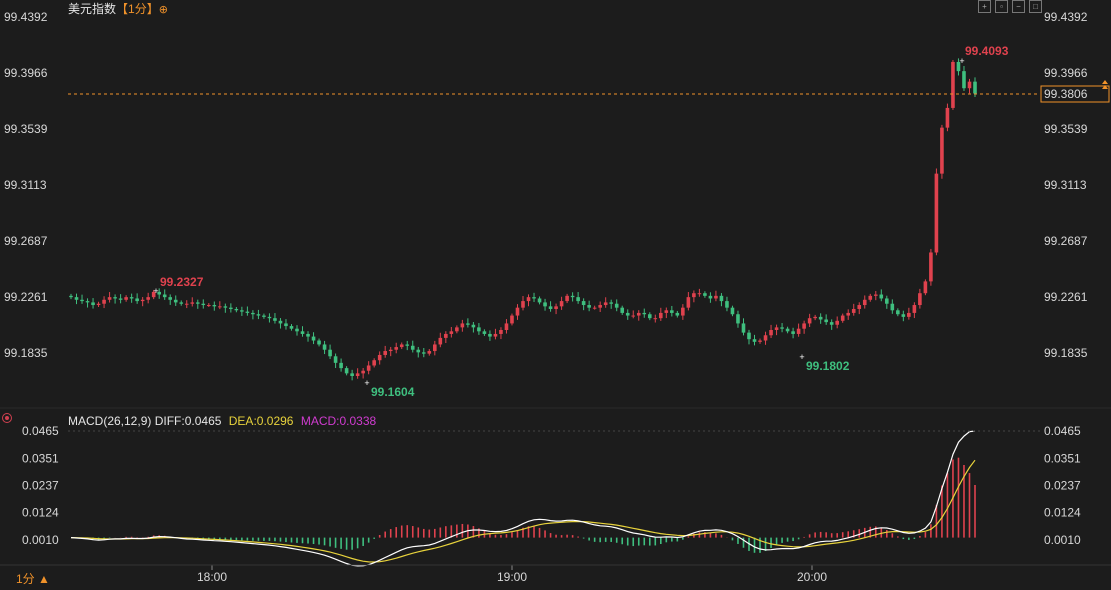 The height and width of the screenshot is (590, 1111). I want to click on price-tick-label: 99.3966, so click(26, 73).